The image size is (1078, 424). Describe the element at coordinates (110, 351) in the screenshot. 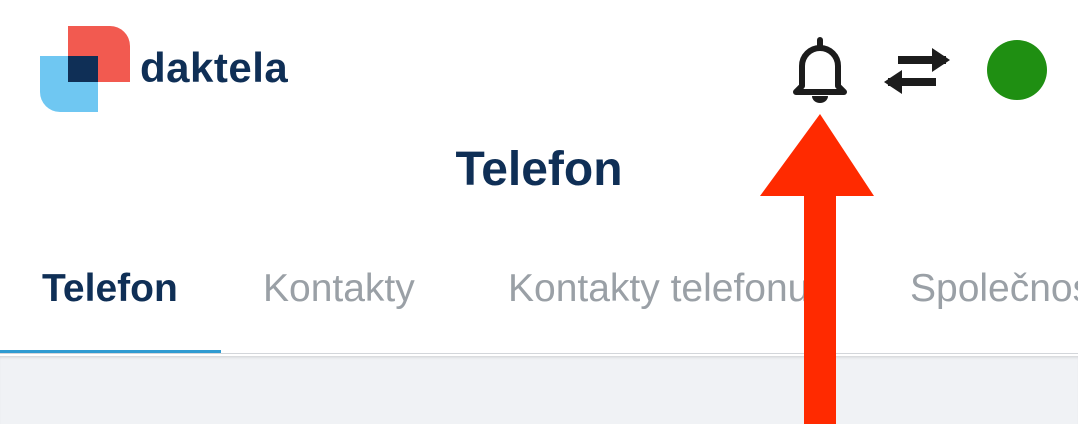

I see `active-tab-indicator` at that location.